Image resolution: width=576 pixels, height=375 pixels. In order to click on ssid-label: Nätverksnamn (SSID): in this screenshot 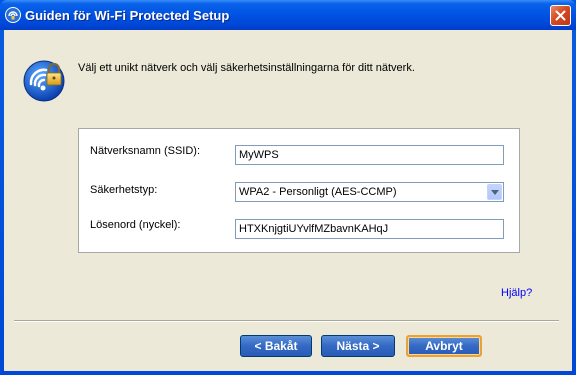, I will do `click(145, 151)`.